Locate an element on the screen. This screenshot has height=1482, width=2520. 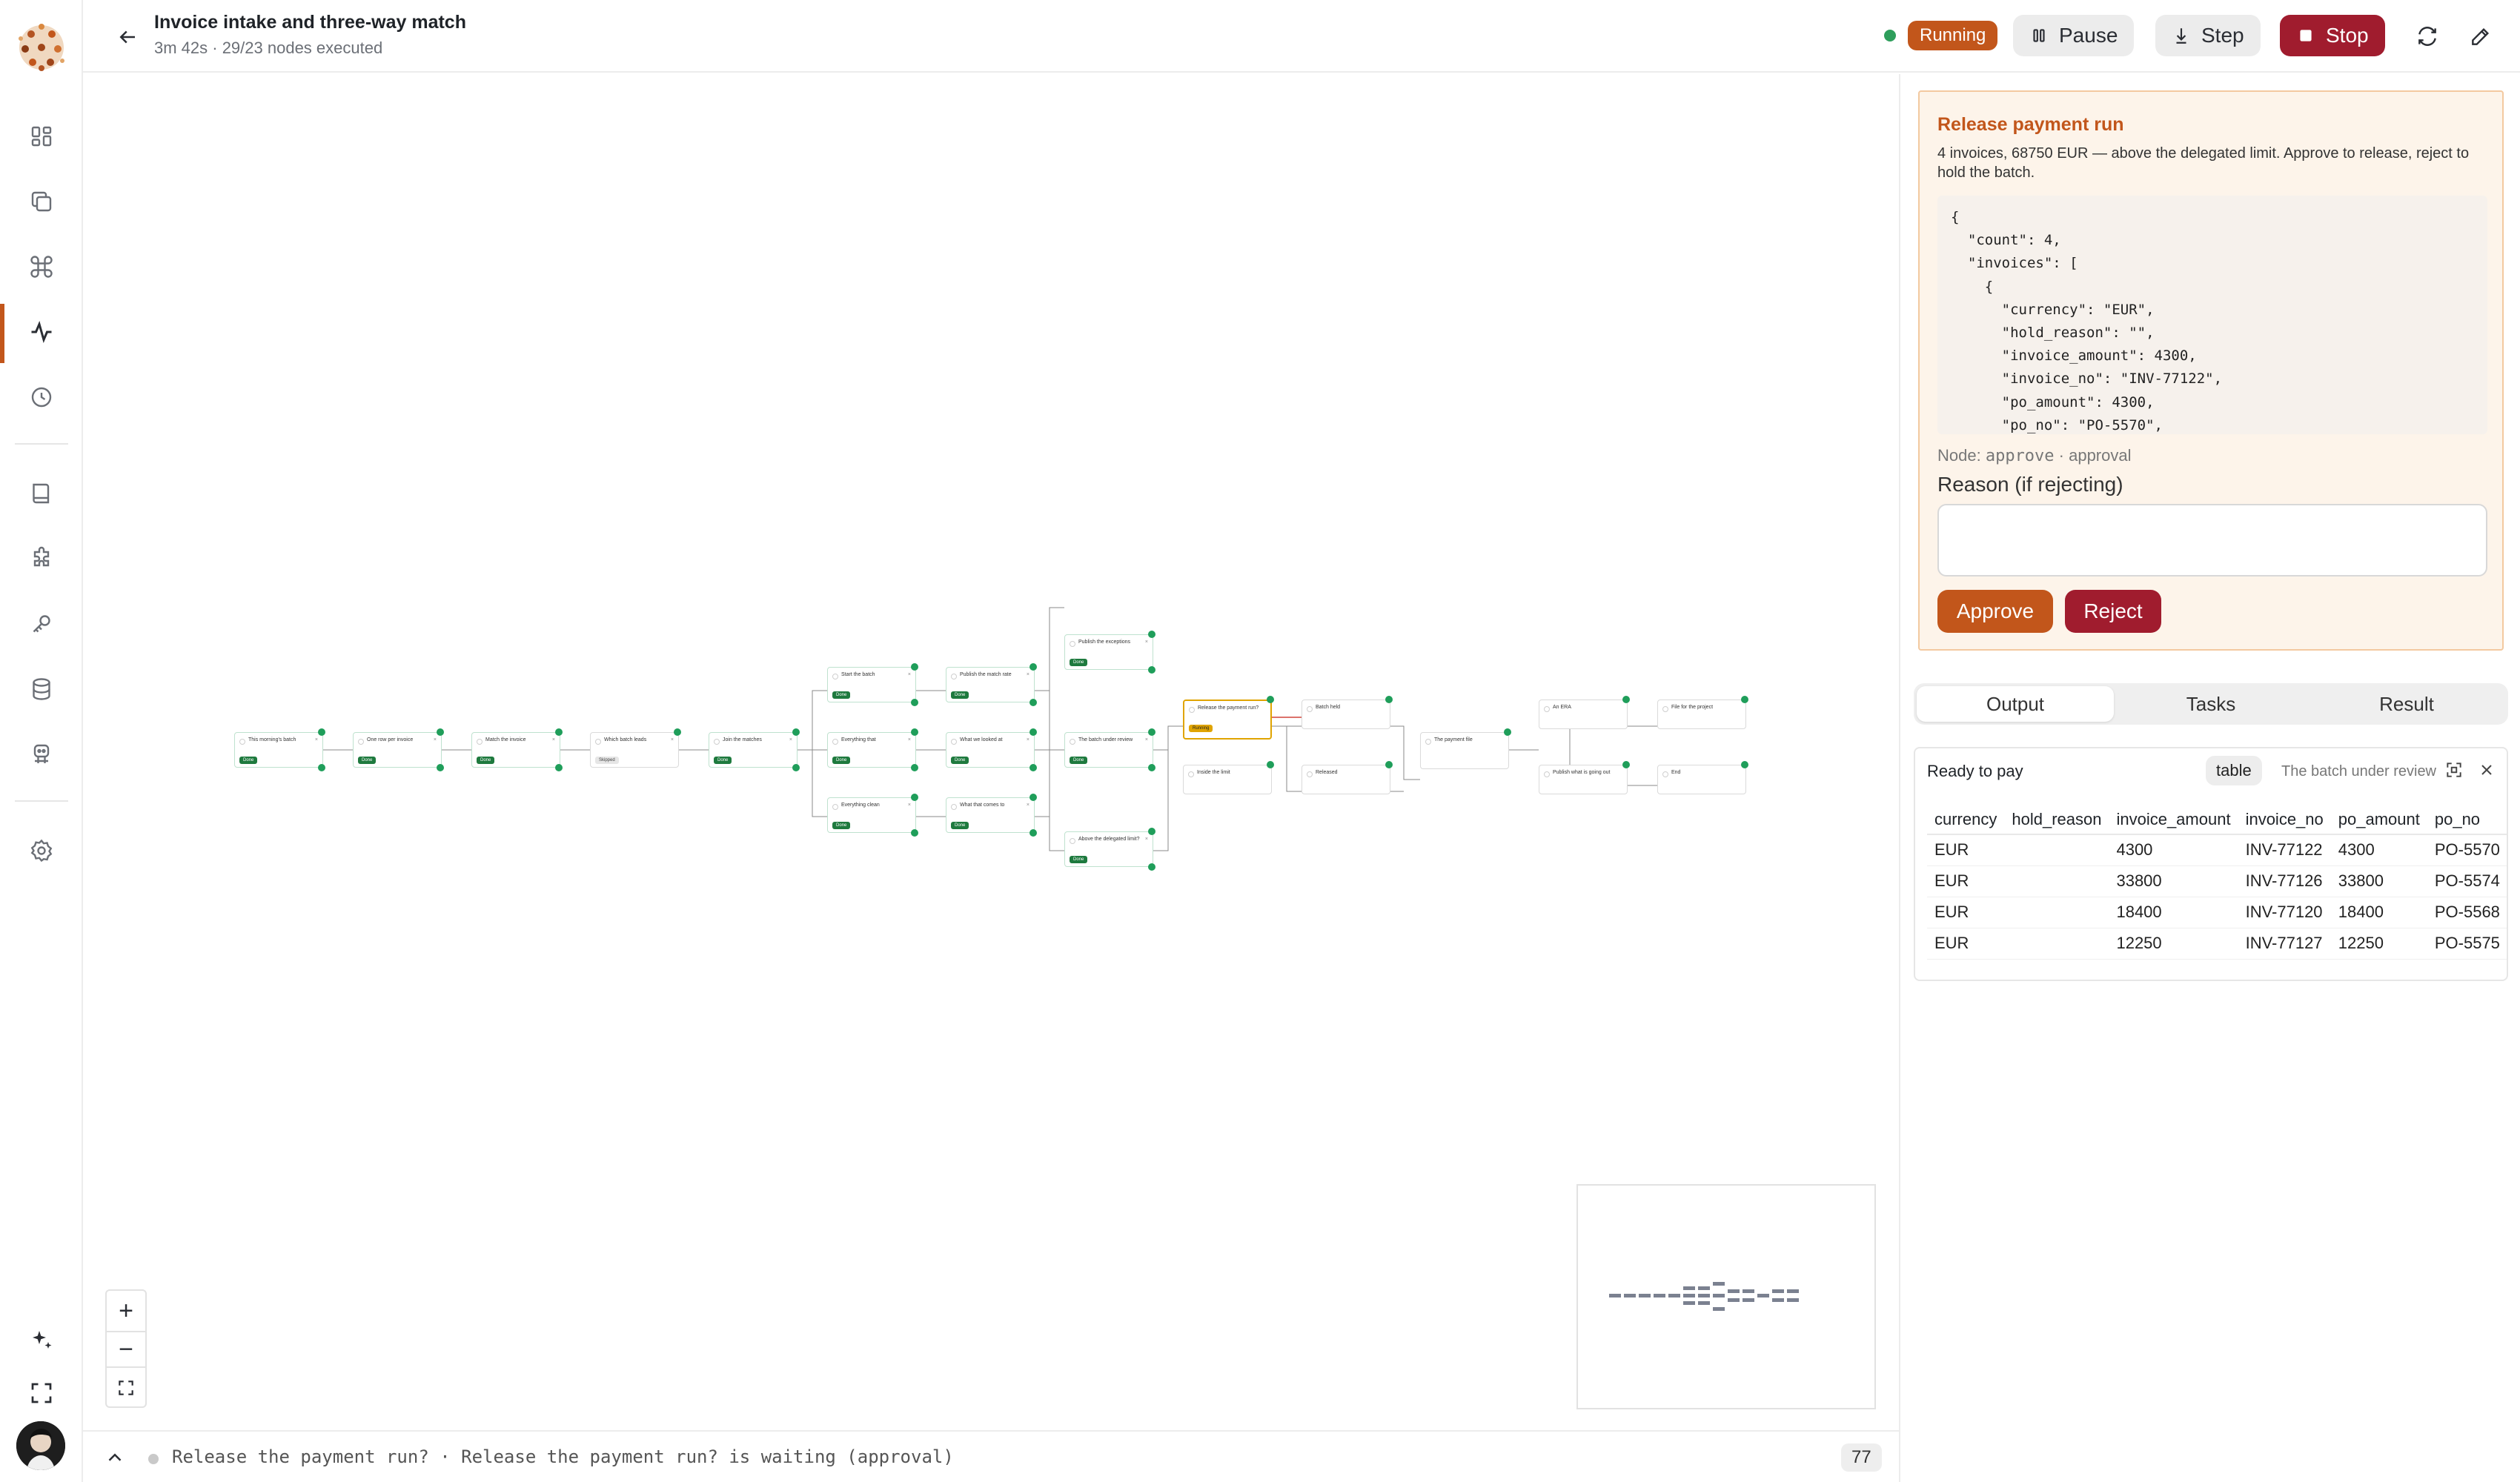
column-header: currency is located at coordinates (1966, 820).